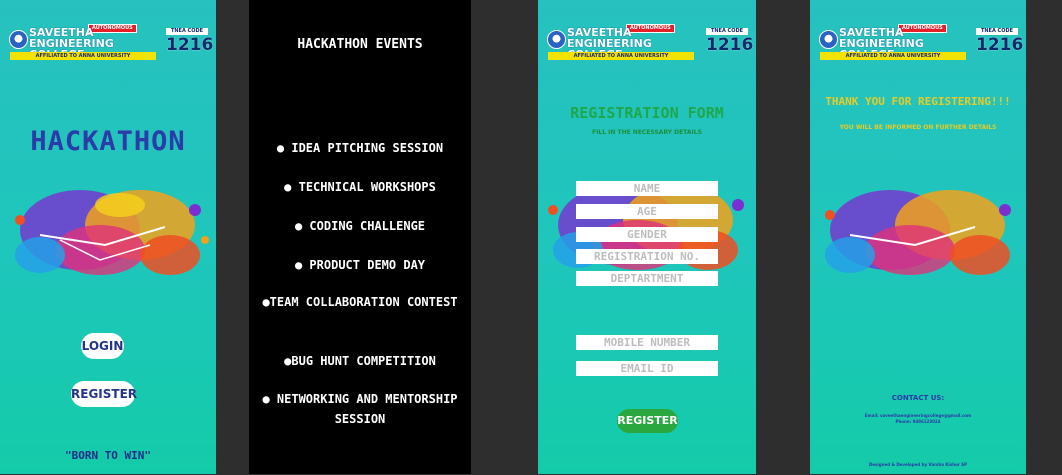 The image size is (1062, 475). What do you see at coordinates (360, 409) in the screenshot?
I see `event-item: ● NETWORKING AND MENTORSHIP SESSION` at bounding box center [360, 409].